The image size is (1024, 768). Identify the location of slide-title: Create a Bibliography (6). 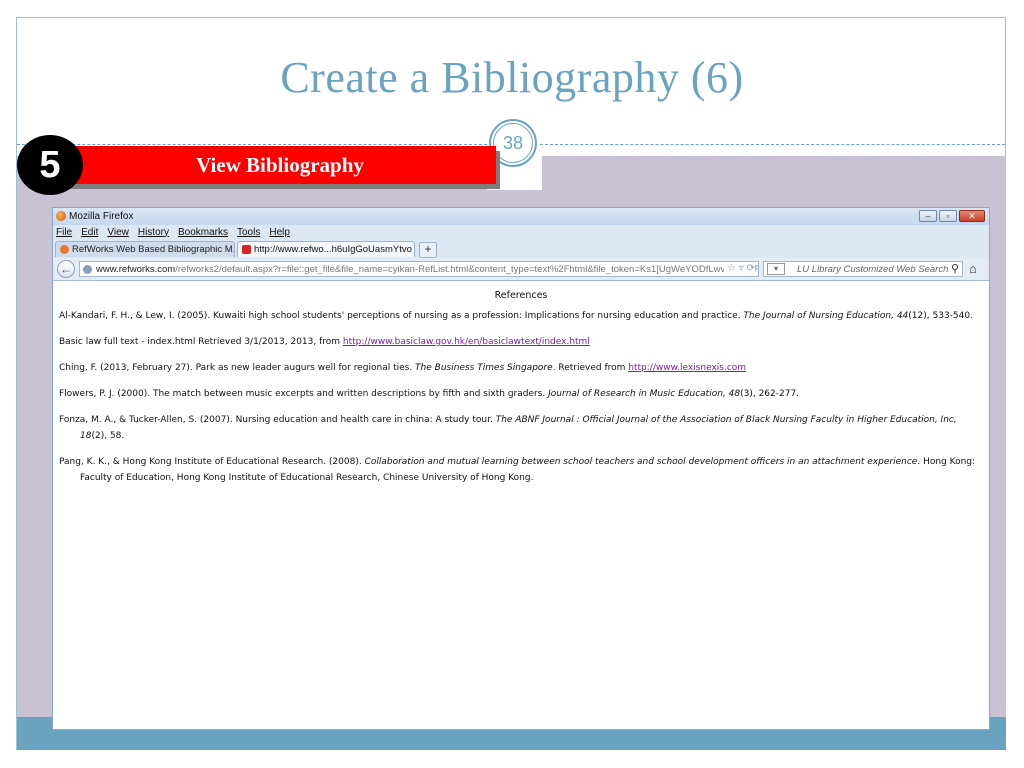
(512, 77).